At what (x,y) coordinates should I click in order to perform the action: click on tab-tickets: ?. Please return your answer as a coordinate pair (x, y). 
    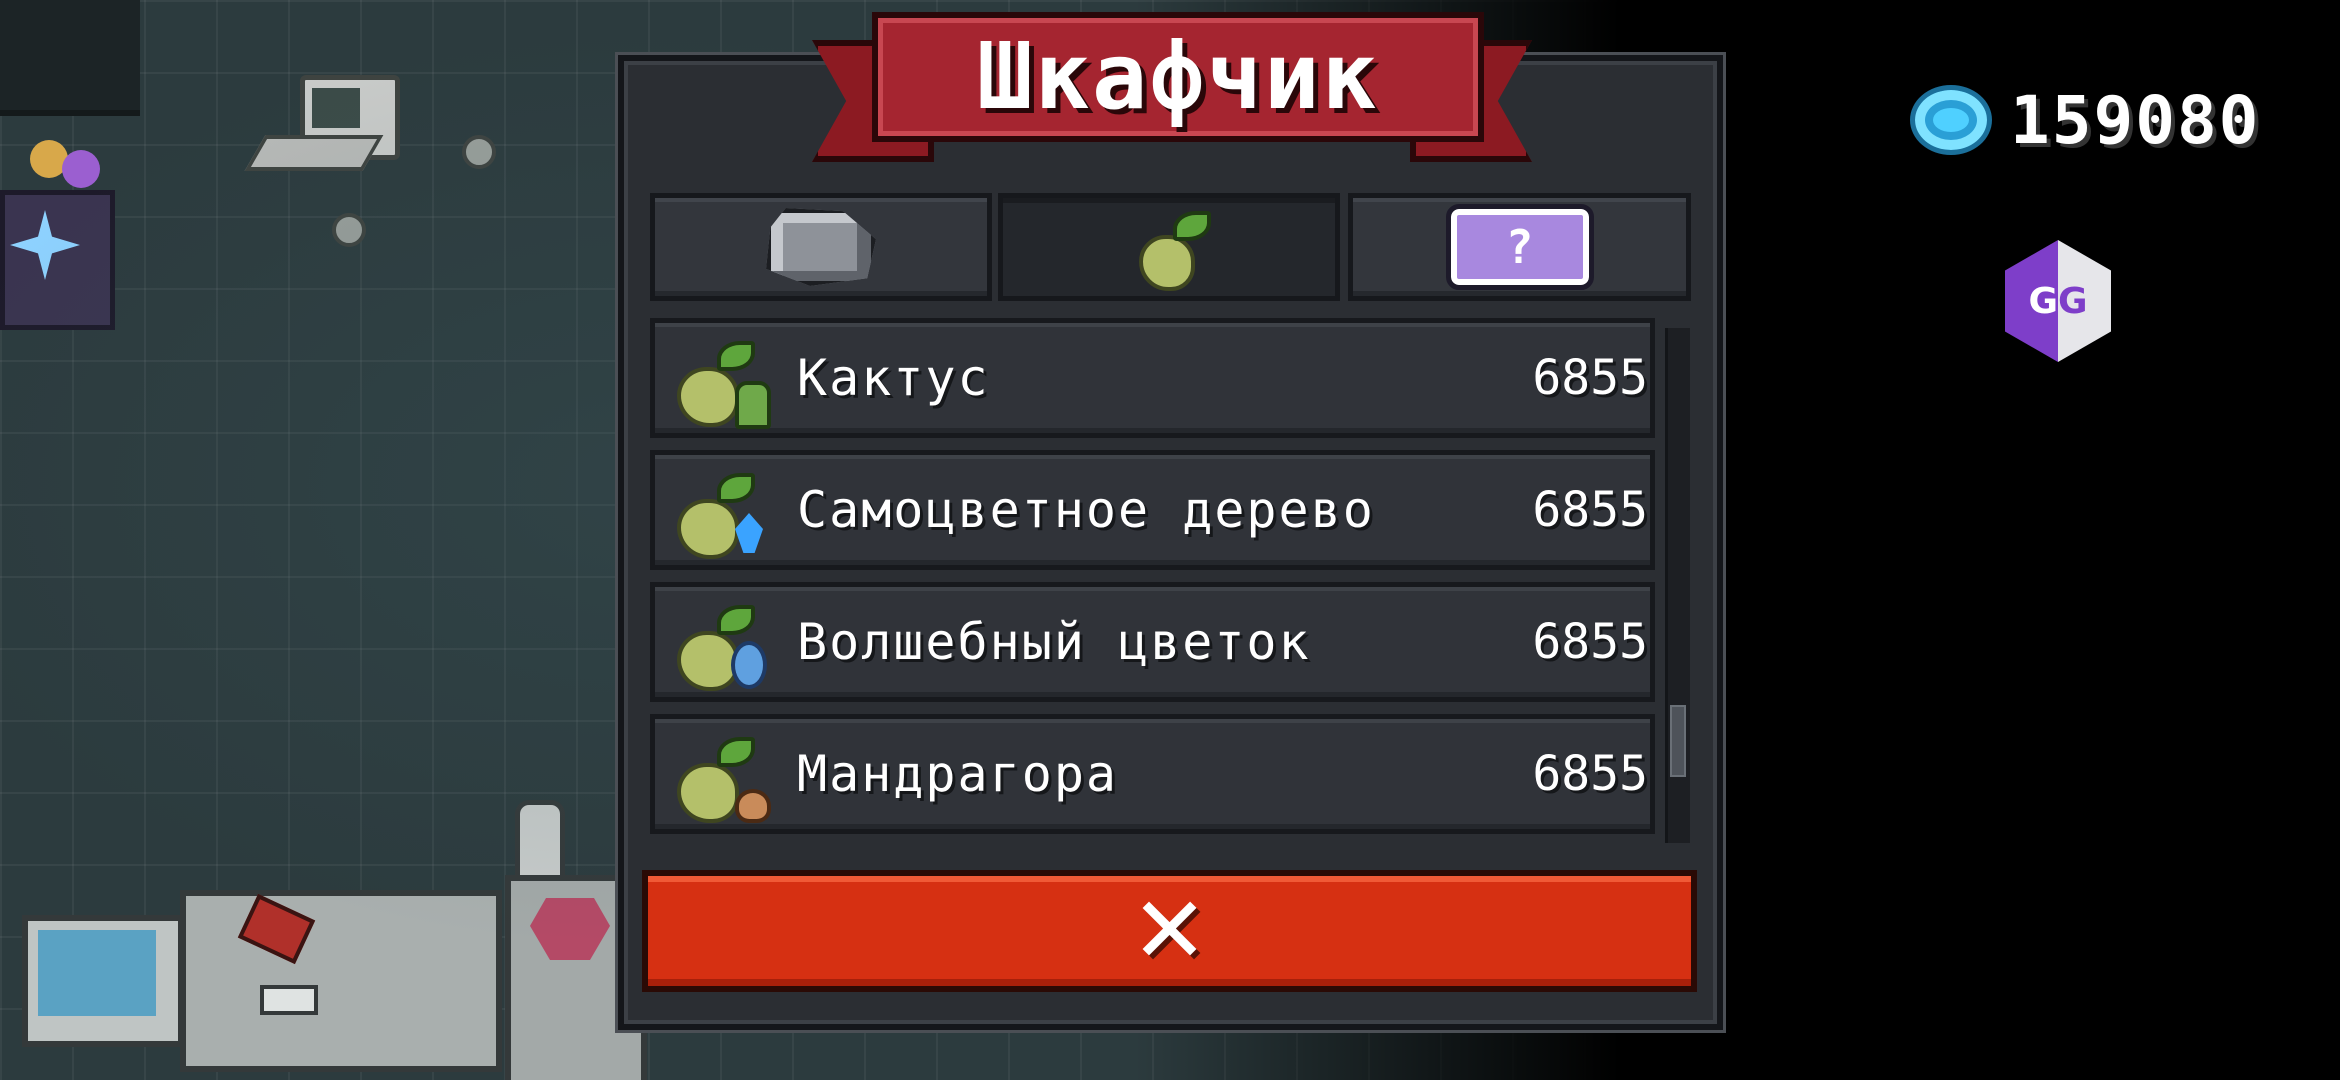
    Looking at the image, I should click on (1519, 247).